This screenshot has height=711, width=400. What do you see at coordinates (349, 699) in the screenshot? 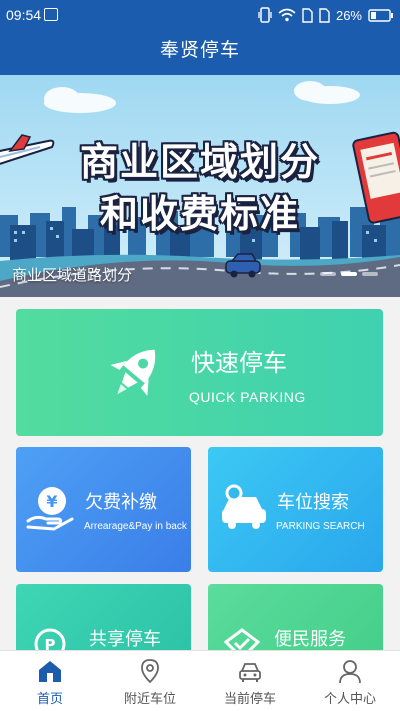
I see `nav-profile-label: 个人中心` at bounding box center [349, 699].